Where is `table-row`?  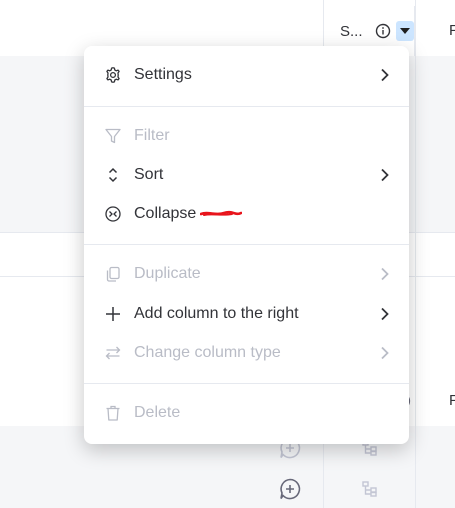 table-row is located at coordinates (227, 488).